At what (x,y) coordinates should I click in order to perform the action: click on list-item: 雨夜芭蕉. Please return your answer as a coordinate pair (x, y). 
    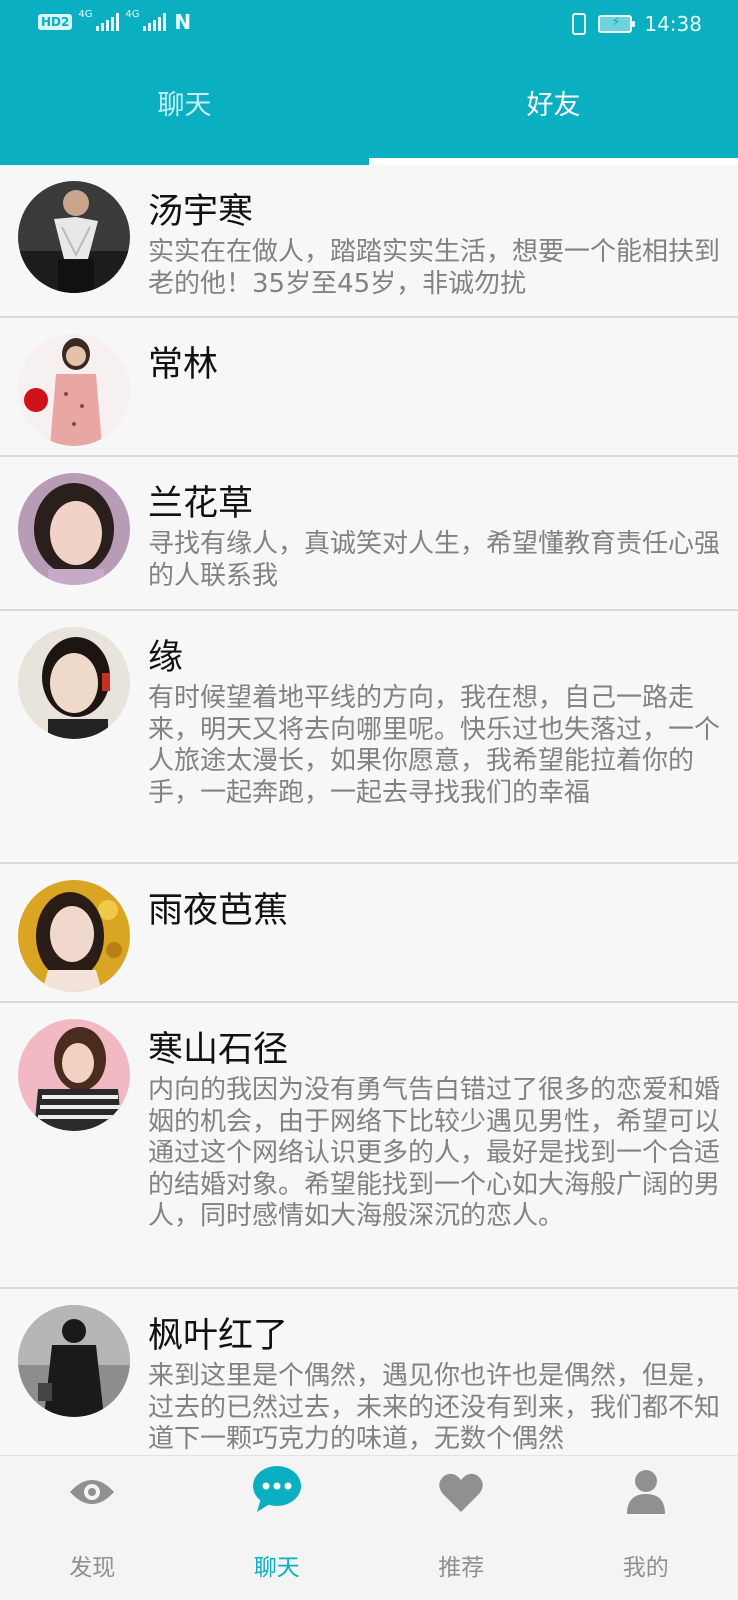
    Looking at the image, I should click on (369, 933).